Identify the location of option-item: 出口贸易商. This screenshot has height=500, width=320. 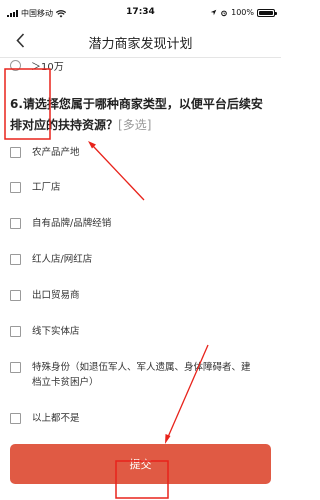
(131, 295).